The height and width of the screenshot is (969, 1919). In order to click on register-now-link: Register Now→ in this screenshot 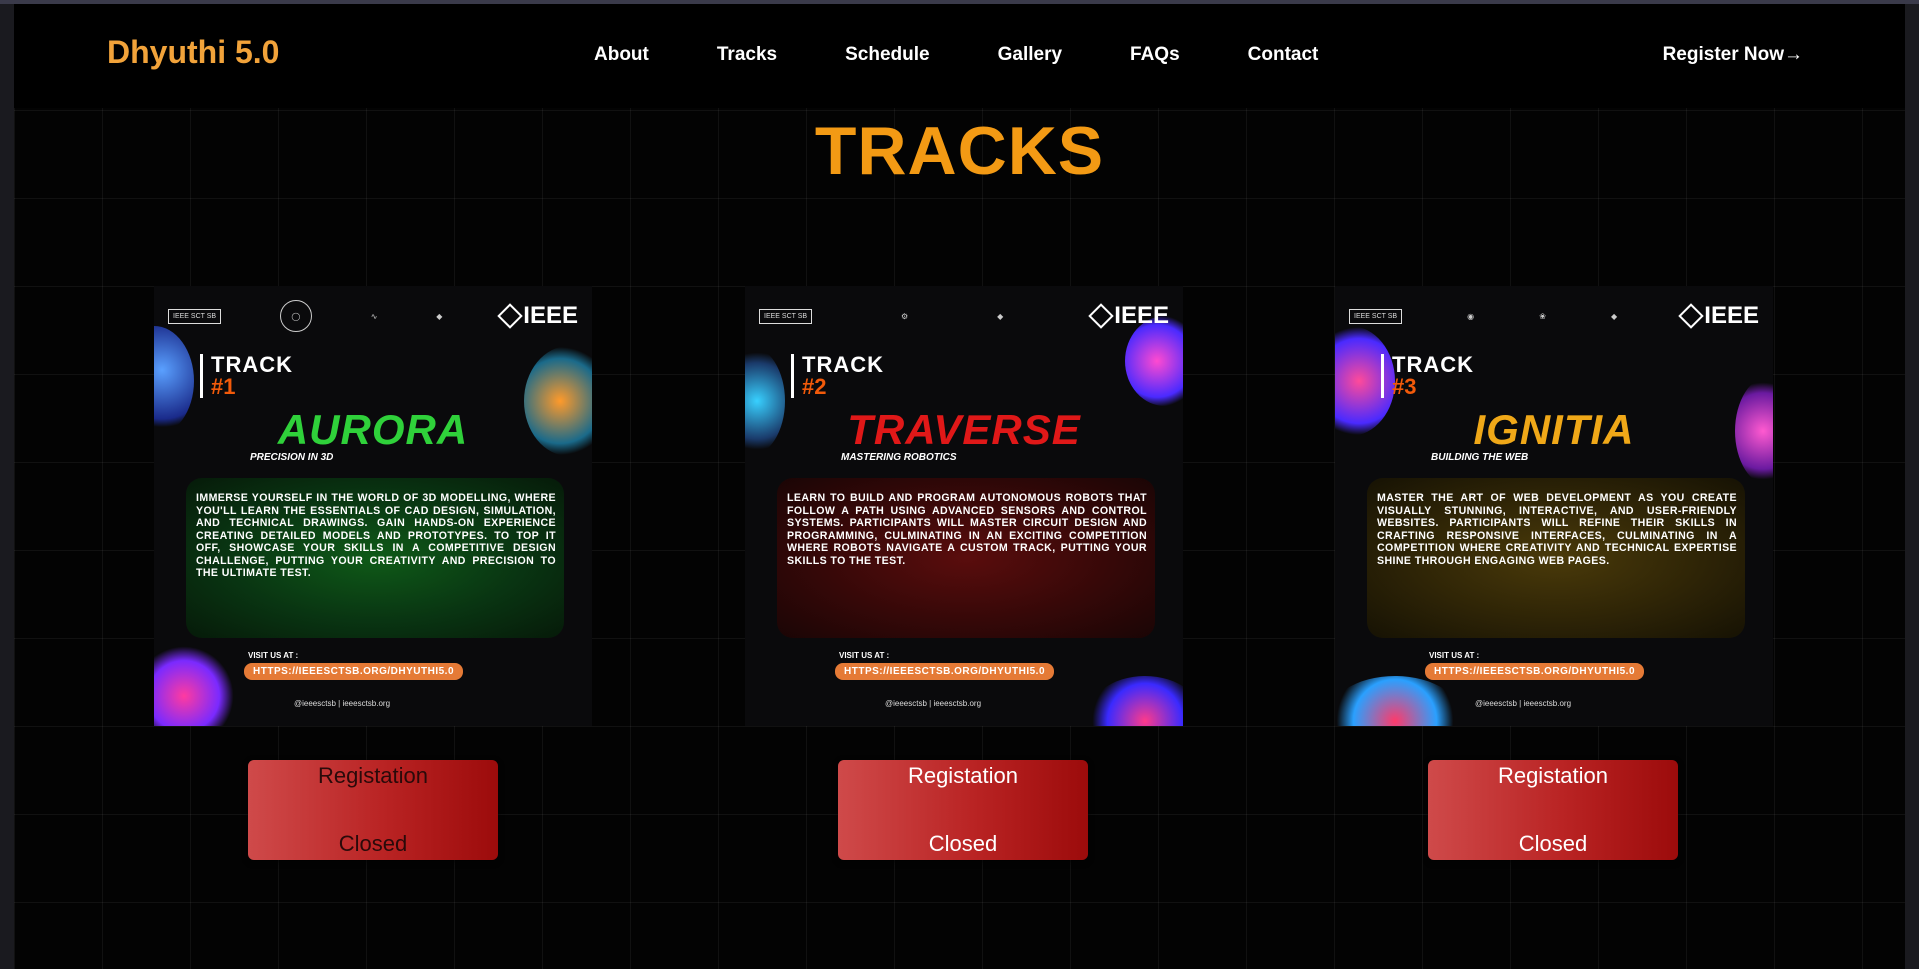, I will do `click(1733, 55)`.